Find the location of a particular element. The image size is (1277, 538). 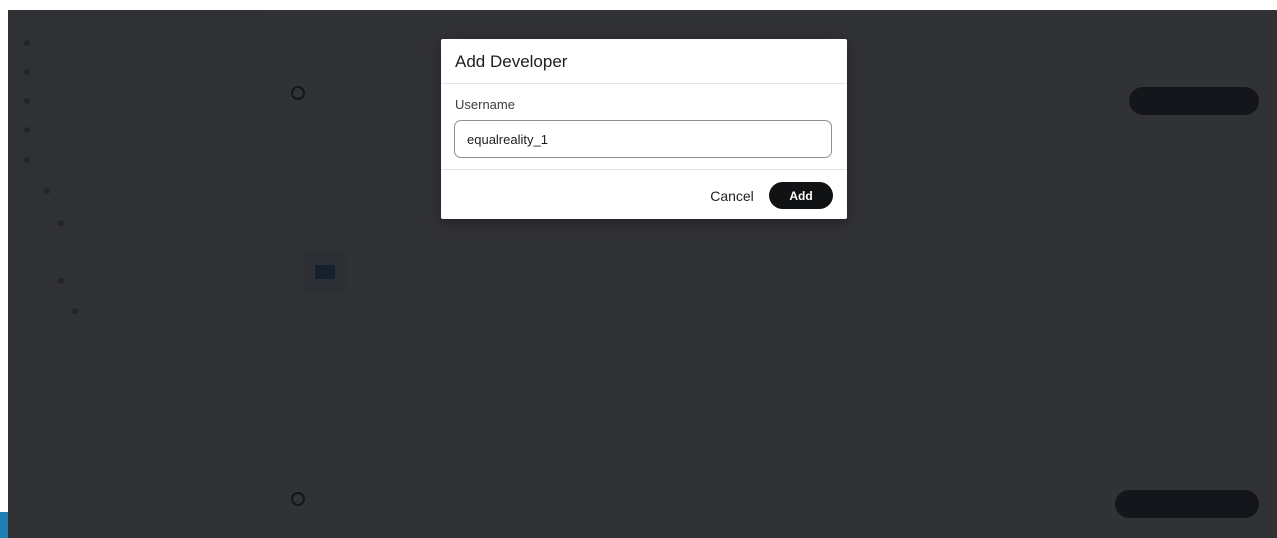

add-developer-dialog: Add Developer Username Cancel Add is located at coordinates (644, 129).